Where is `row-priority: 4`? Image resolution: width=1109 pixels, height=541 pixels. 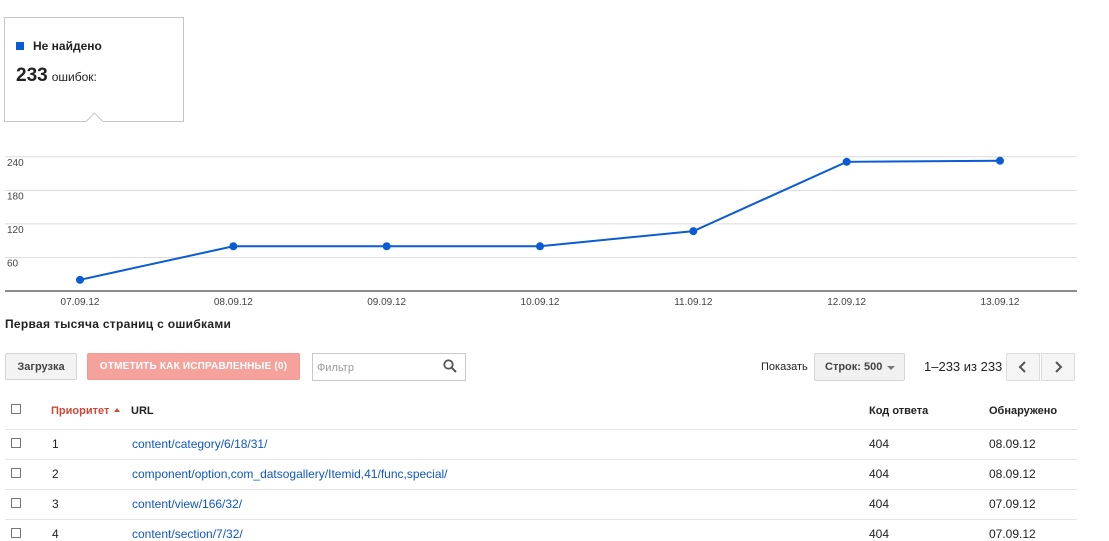 row-priority: 4 is located at coordinates (55, 534).